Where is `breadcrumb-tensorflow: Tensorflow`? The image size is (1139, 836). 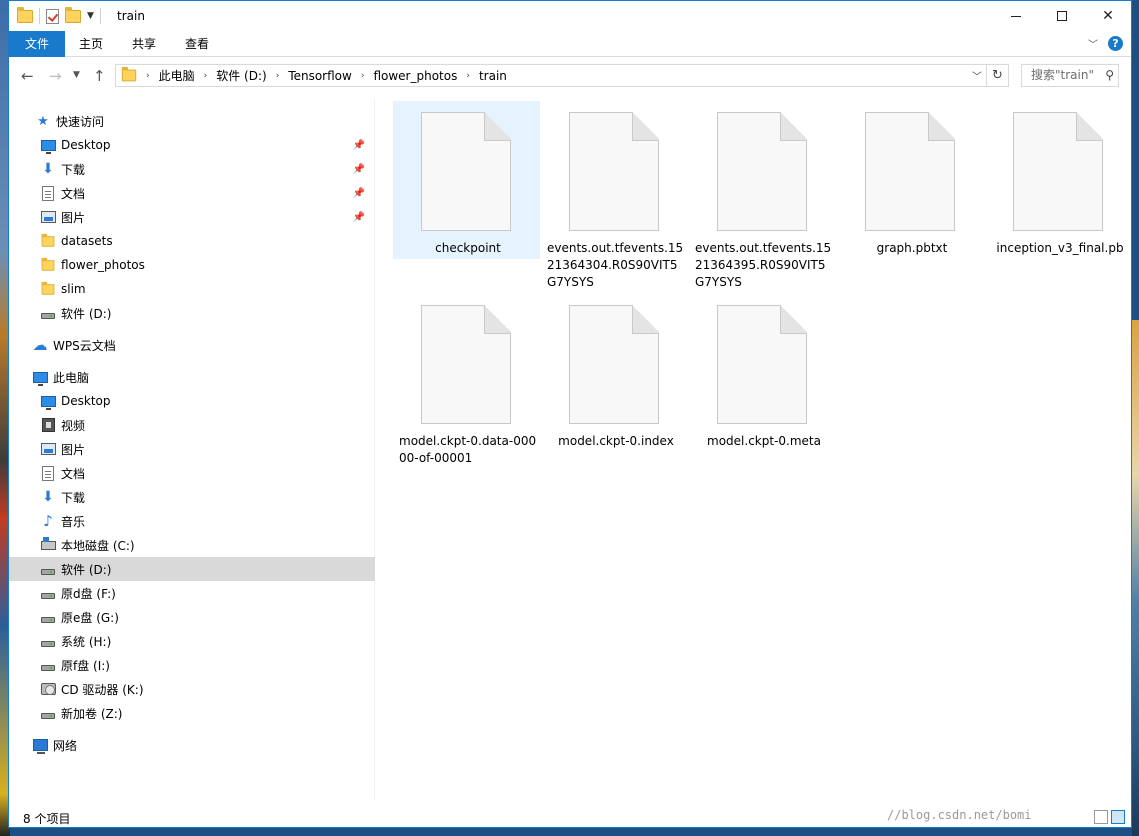 breadcrumb-tensorflow: Tensorflow is located at coordinates (320, 76).